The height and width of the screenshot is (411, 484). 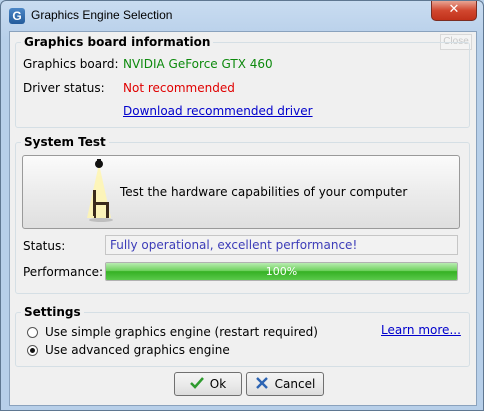 I want to click on board-info-legend: Graphics board information, so click(x=117, y=42).